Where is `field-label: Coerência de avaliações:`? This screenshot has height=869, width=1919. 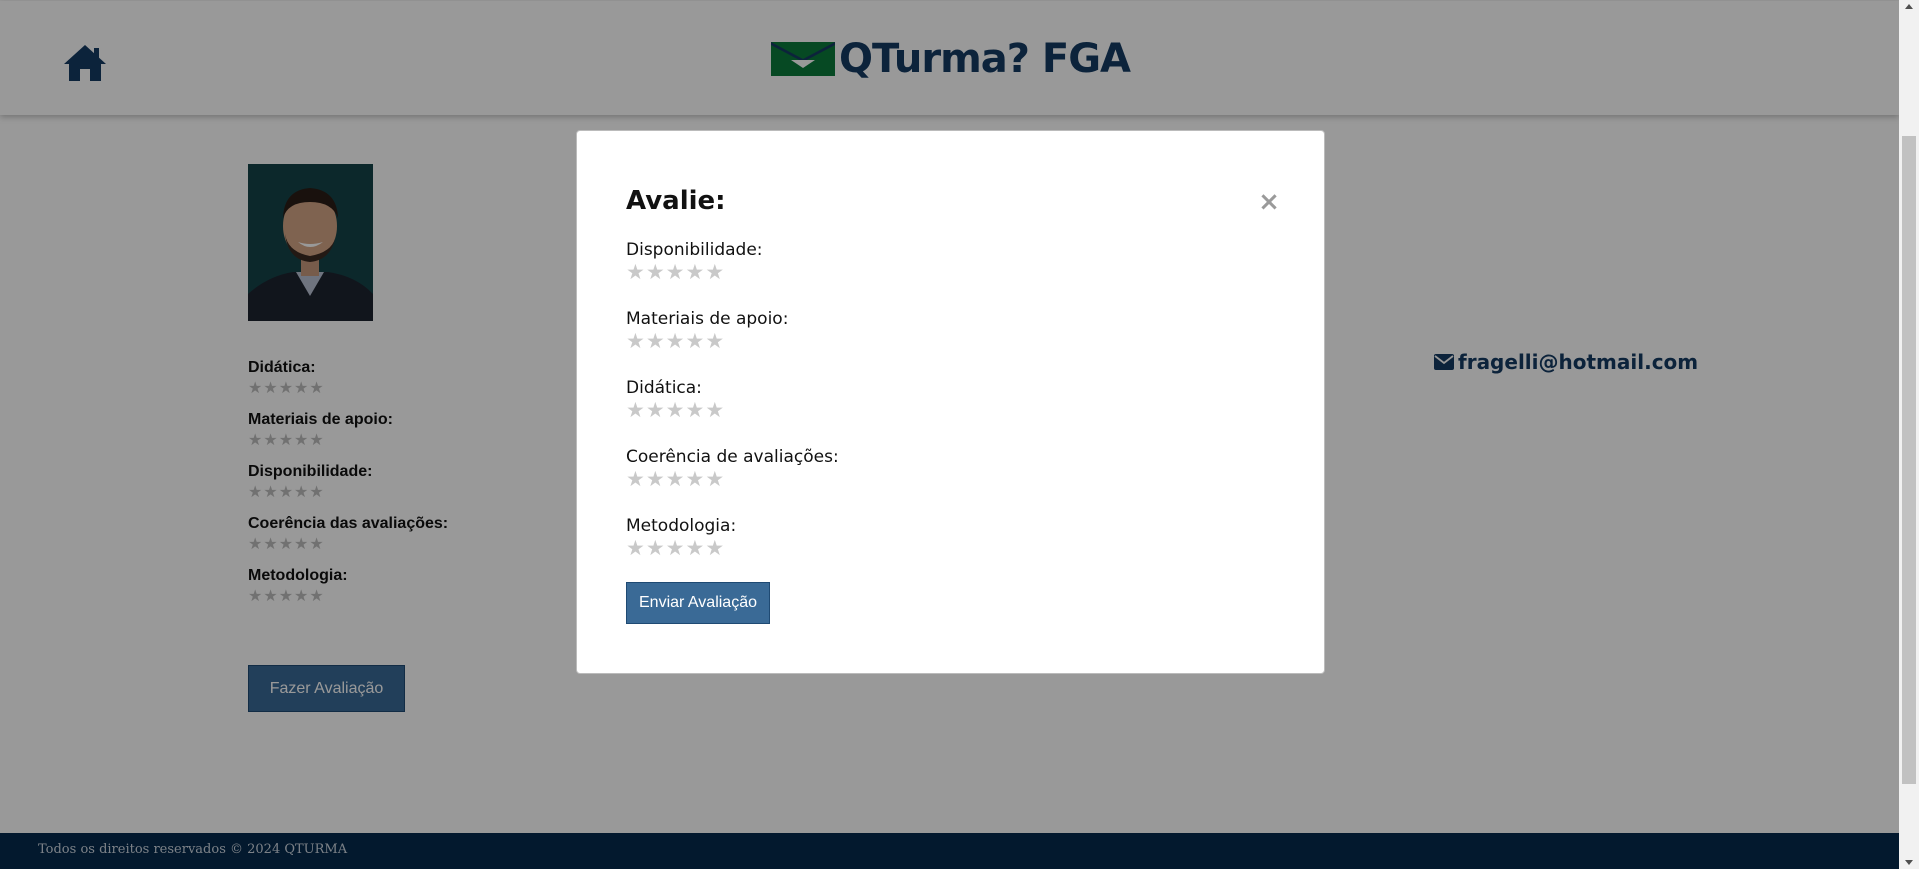
field-label: Coerência de avaliações: is located at coordinates (732, 457).